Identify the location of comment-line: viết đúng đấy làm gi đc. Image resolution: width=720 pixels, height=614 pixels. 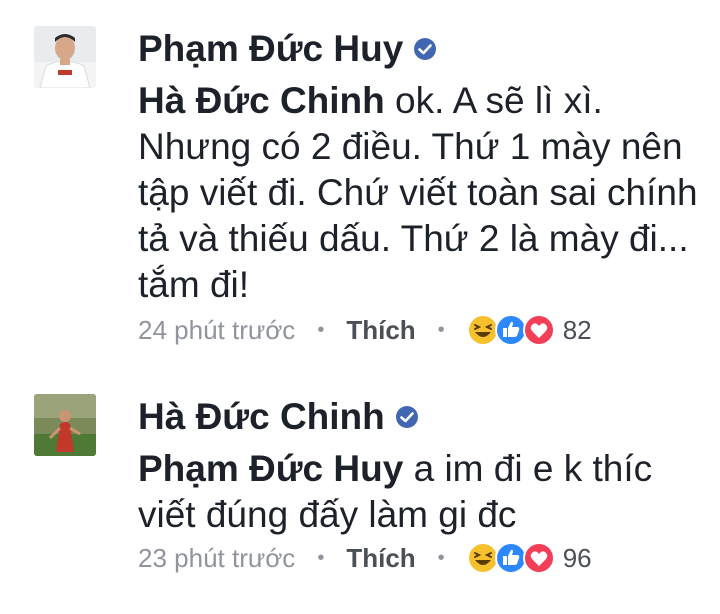
(327, 514).